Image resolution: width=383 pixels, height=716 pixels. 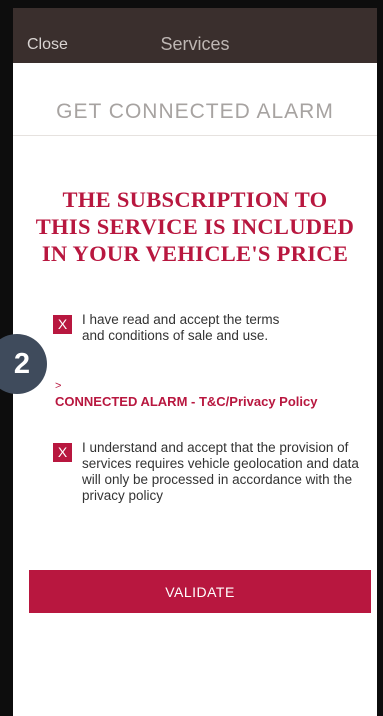 I want to click on headline-line: THE SUBSCRIPTION TO, so click(x=195, y=199).